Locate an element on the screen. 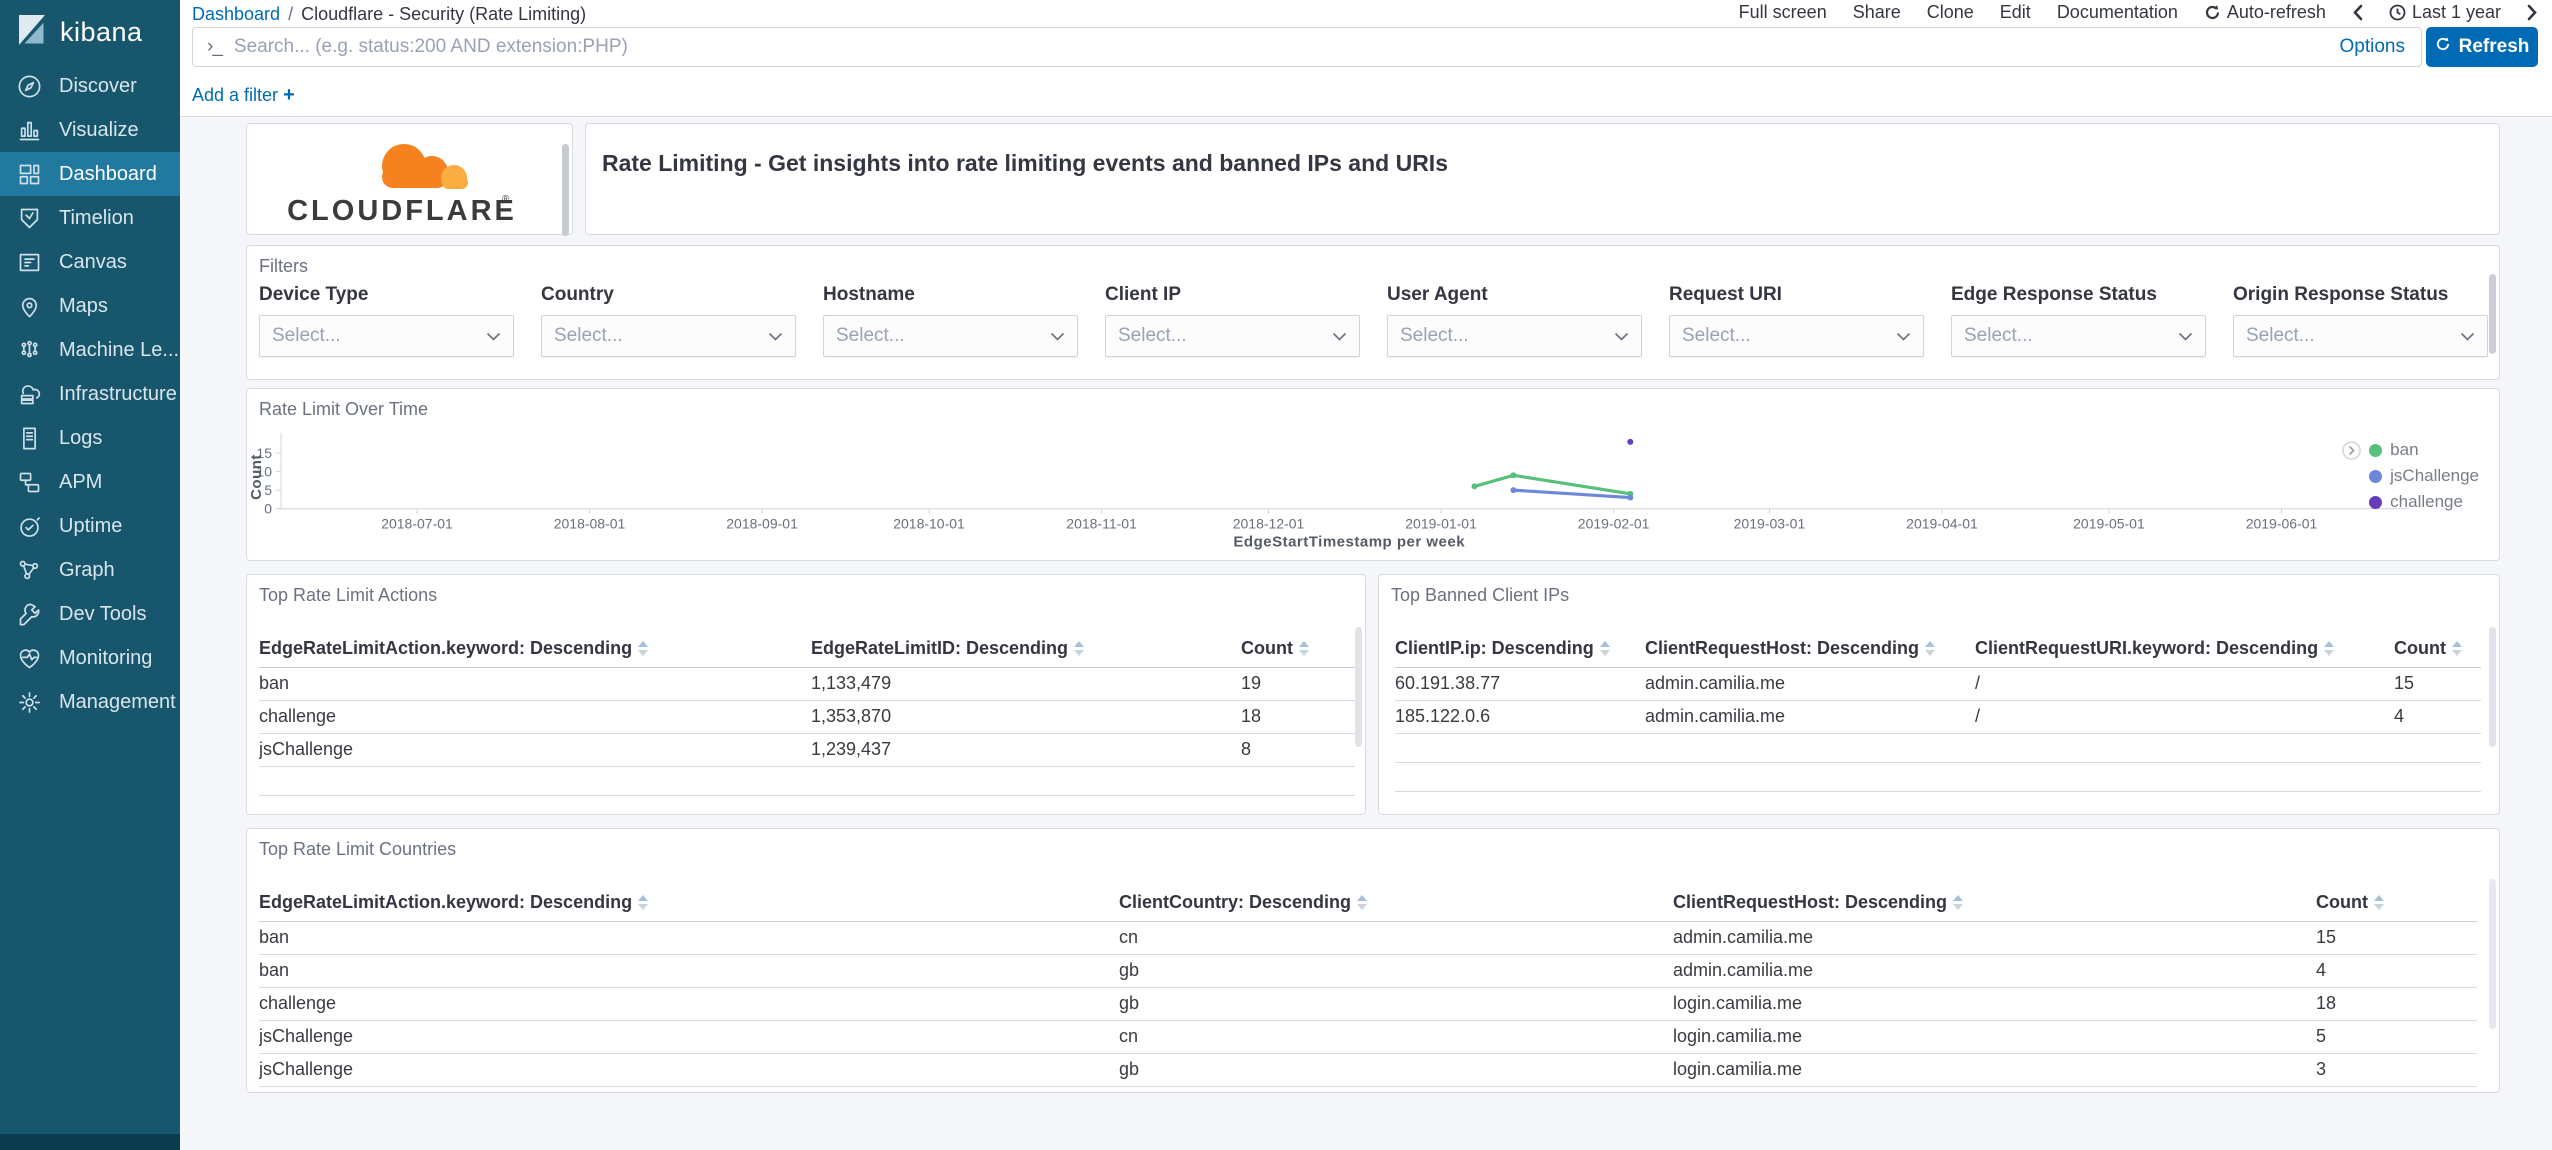 The height and width of the screenshot is (1150, 2552). sidebar-item-canvas: Canvas is located at coordinates (90, 262).